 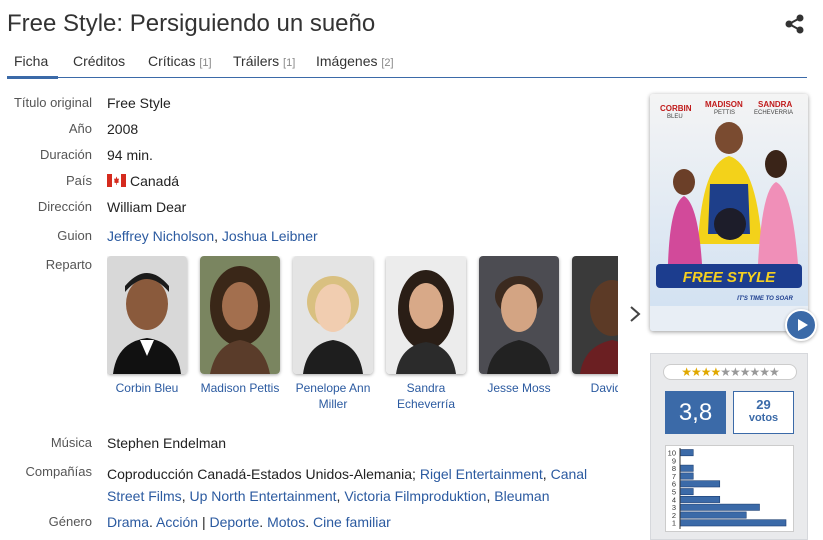 What do you see at coordinates (795, 24) in the screenshot?
I see `share-icon` at bounding box center [795, 24].